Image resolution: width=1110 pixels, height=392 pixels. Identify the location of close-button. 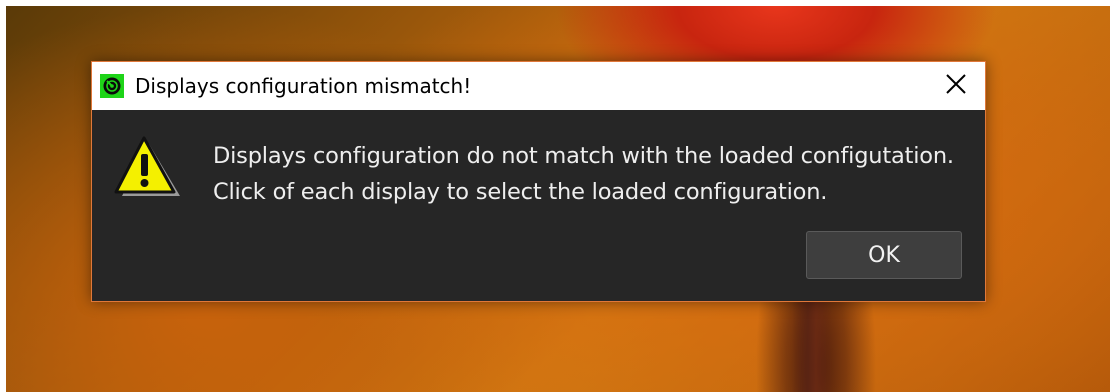
(956, 86).